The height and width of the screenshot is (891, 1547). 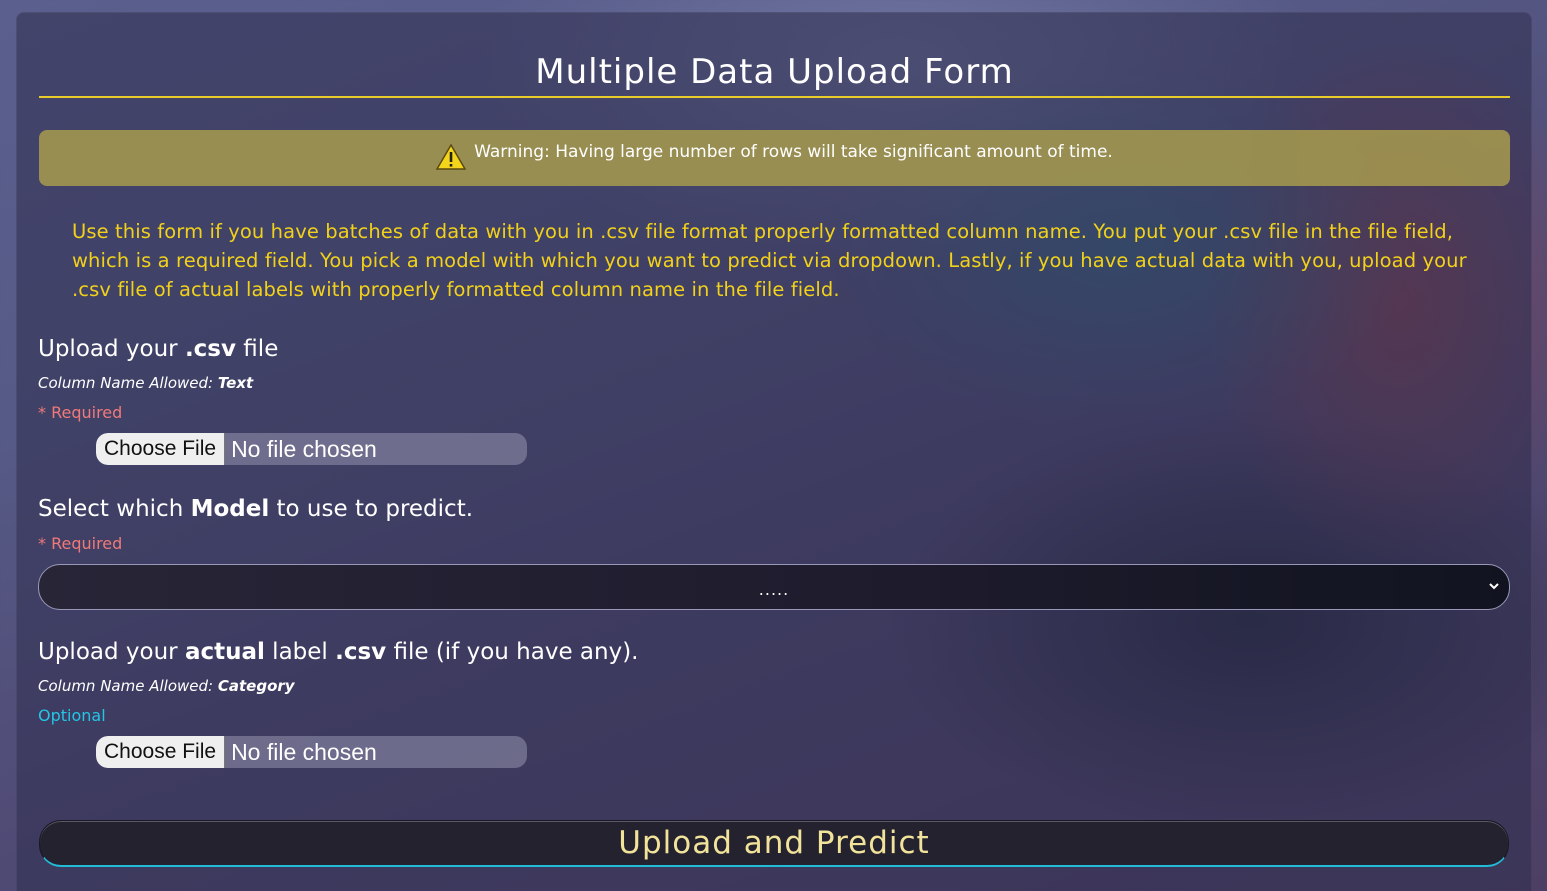 I want to click on actual-file-input: Choose File No file chosen, so click(x=311, y=752).